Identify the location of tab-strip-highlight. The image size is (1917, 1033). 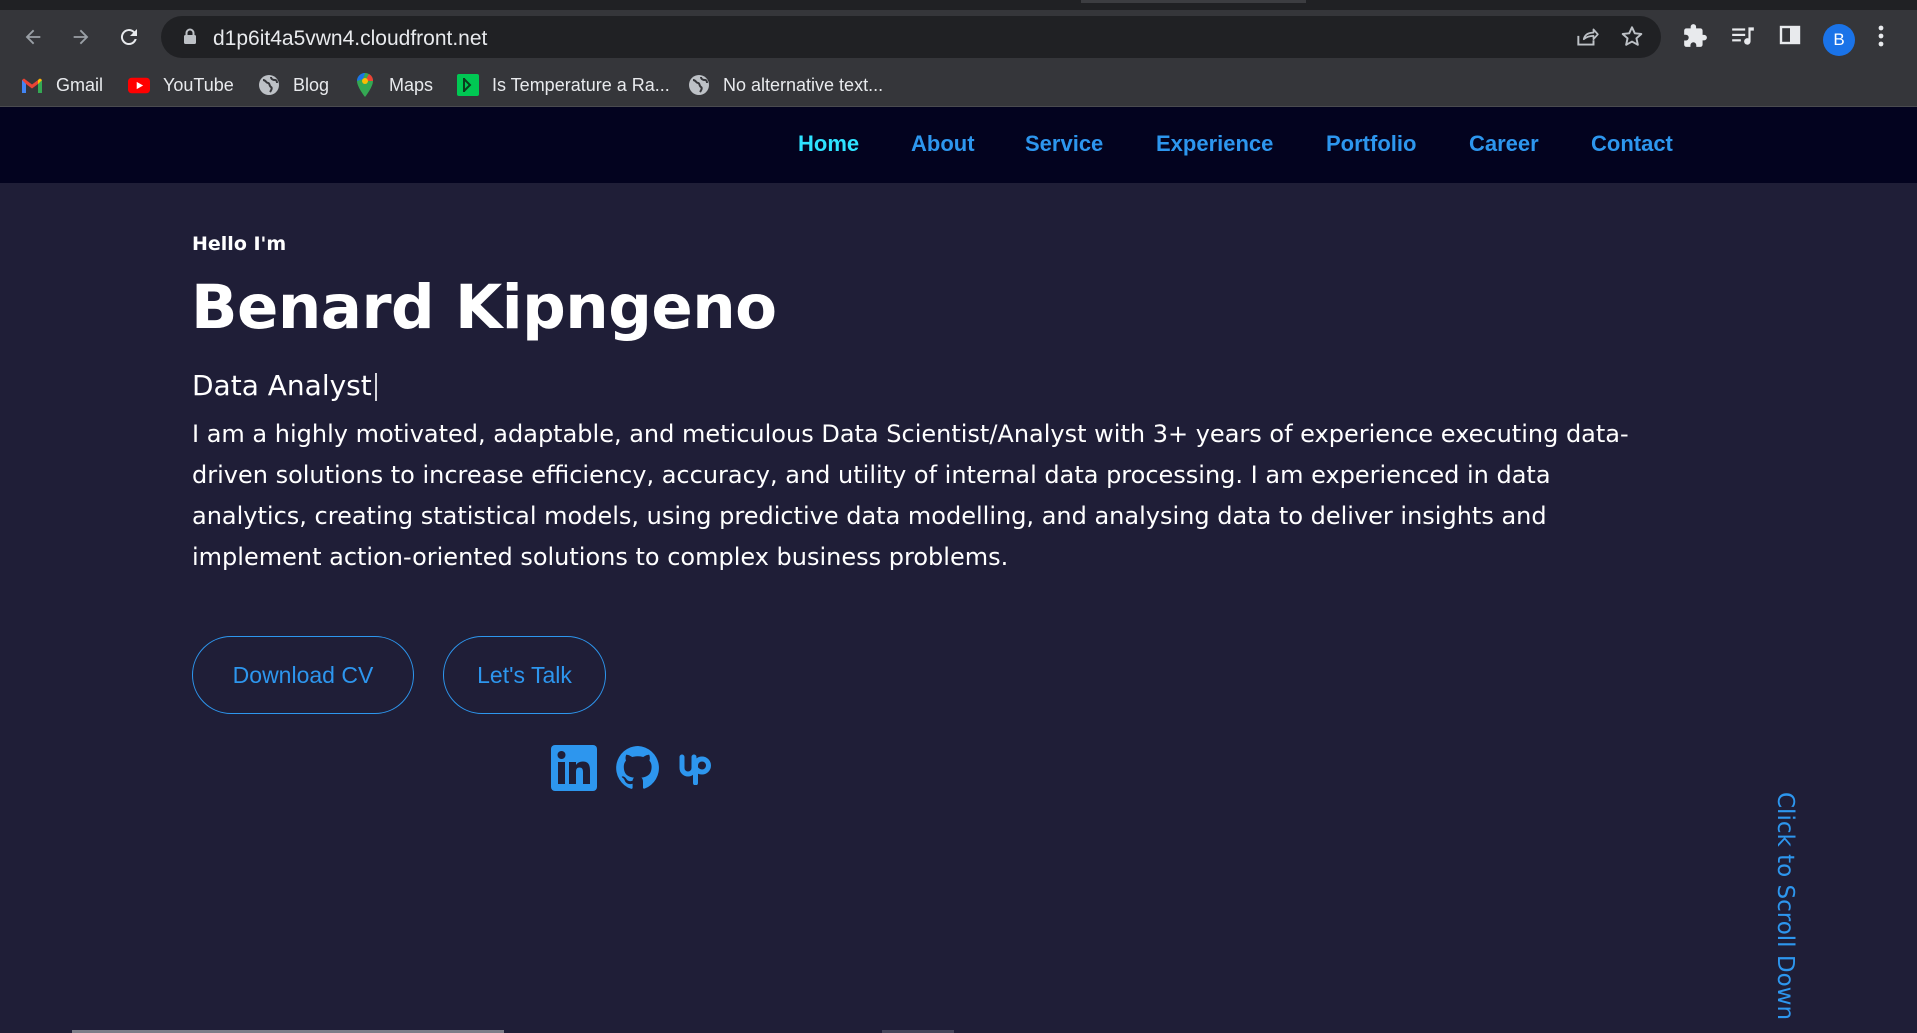
(1193, 1).